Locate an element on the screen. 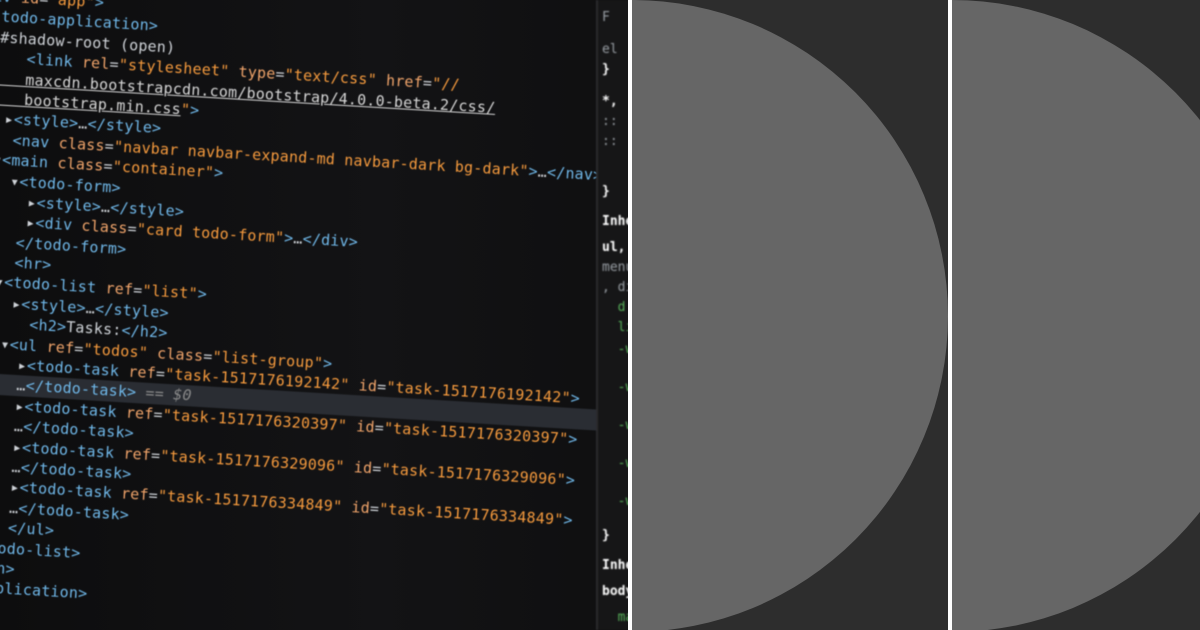 This screenshot has height=630, width=1200. style-token: menu is located at coordinates (616, 267).